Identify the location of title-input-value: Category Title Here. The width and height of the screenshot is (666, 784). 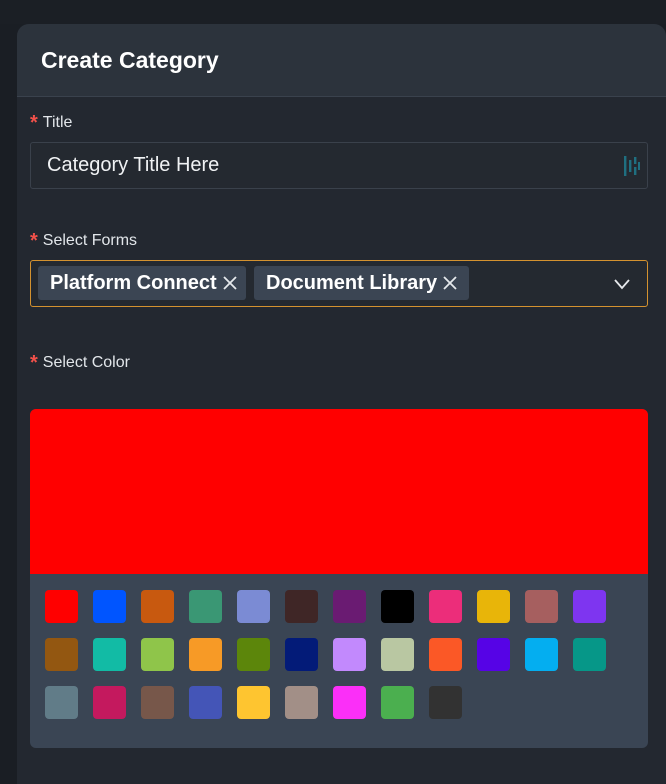
(133, 165).